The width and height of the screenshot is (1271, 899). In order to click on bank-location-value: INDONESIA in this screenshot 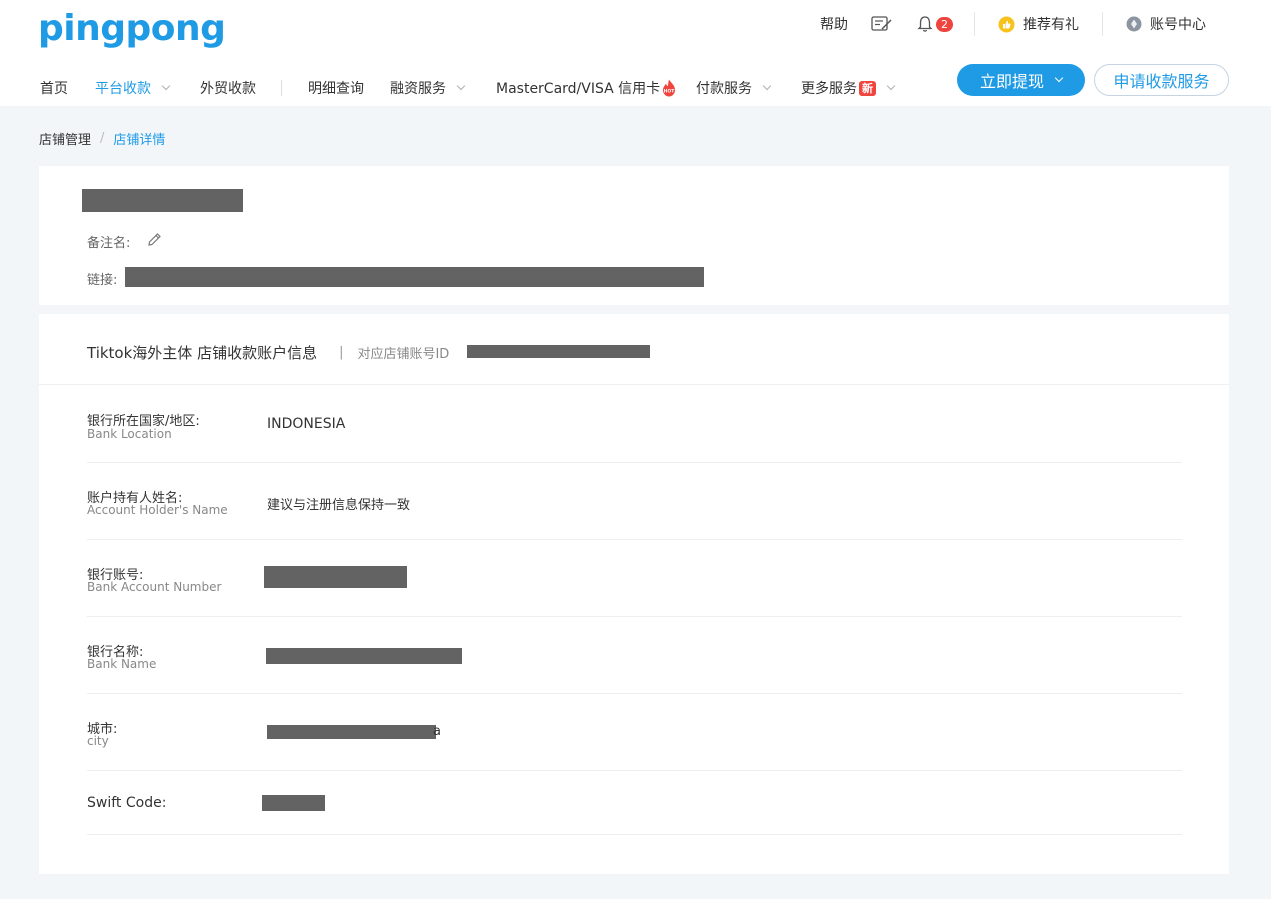, I will do `click(306, 424)`.